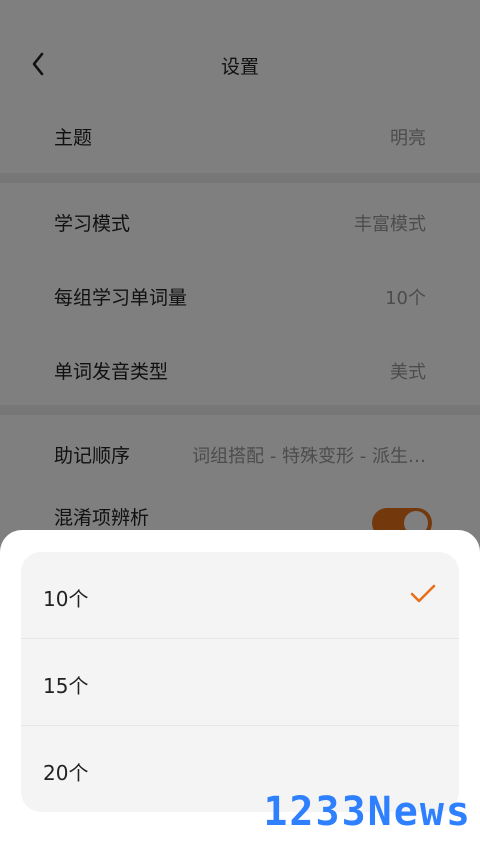 The width and height of the screenshot is (480, 853). I want to click on option-label: 10个, so click(66, 599).